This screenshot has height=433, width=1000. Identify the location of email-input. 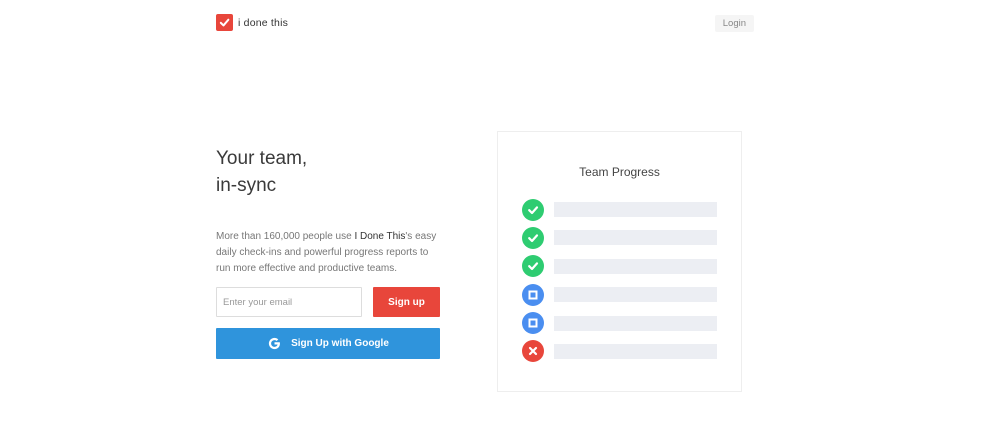
(289, 302).